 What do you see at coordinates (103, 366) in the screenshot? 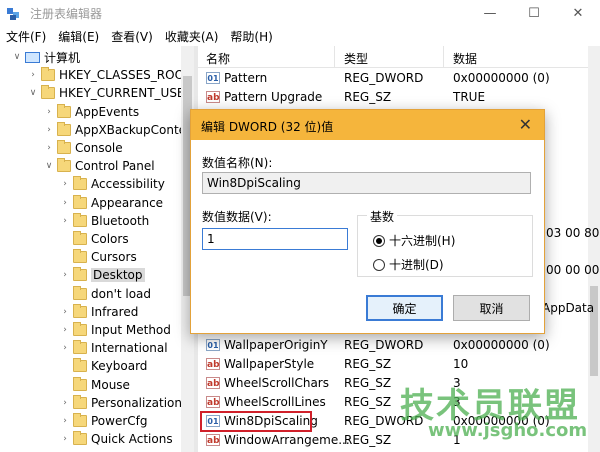
I see `tree-item: Keyboard` at bounding box center [103, 366].